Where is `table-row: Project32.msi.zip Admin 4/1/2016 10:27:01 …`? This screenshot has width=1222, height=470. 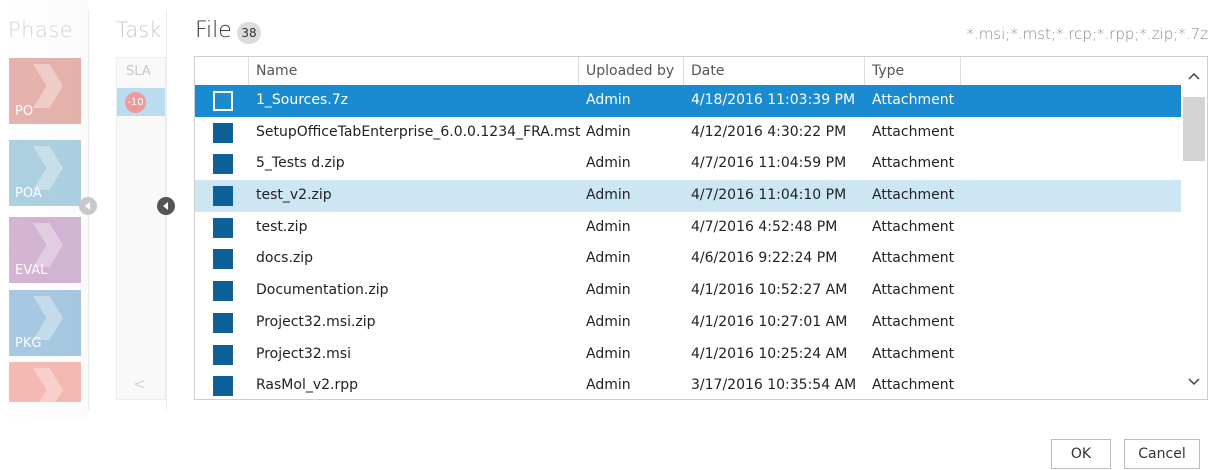
table-row: Project32.msi.zip Admin 4/1/2016 10:27:01 … is located at coordinates (688, 323).